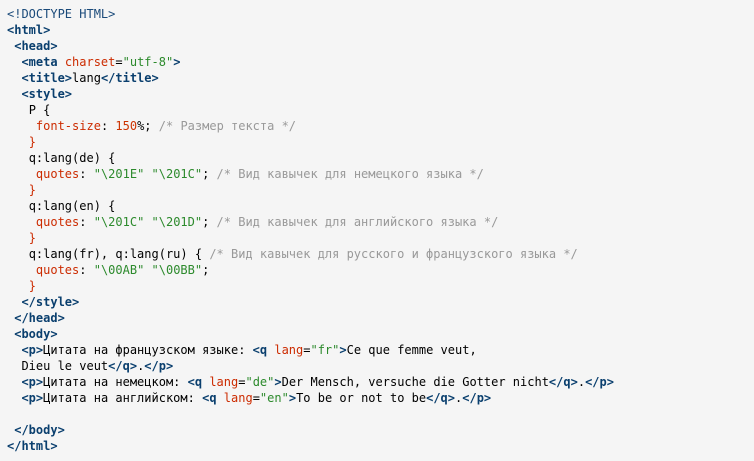 This screenshot has height=461, width=754. I want to click on code-line: <head>, so click(380, 46).